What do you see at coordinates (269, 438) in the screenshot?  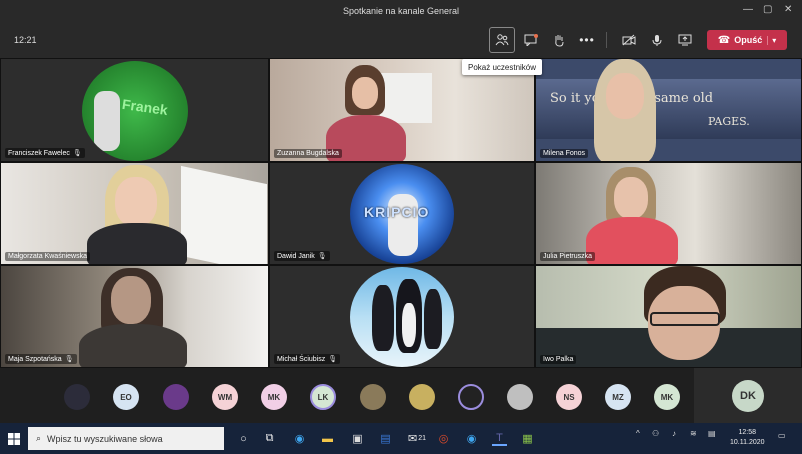 I see `task-view-icon: ⧉` at bounding box center [269, 438].